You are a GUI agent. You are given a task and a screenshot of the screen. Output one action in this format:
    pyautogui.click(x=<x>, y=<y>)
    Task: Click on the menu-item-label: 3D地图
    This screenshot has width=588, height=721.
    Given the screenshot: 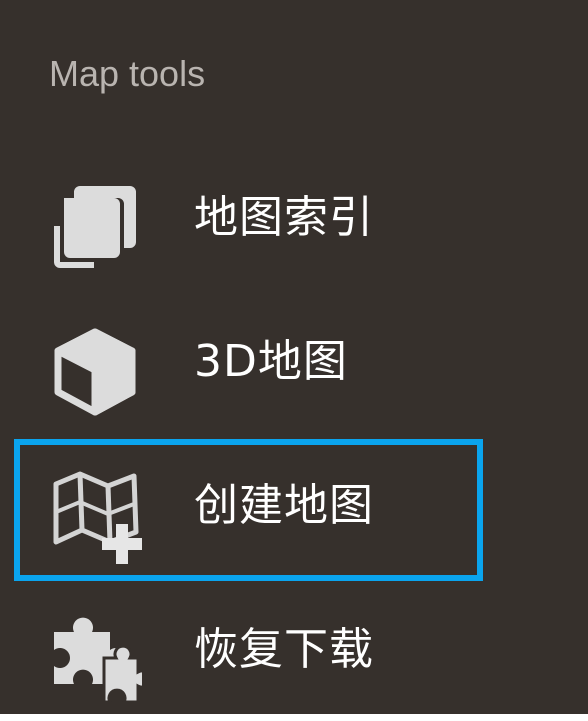 What is the action you would take?
    pyautogui.click(x=271, y=361)
    